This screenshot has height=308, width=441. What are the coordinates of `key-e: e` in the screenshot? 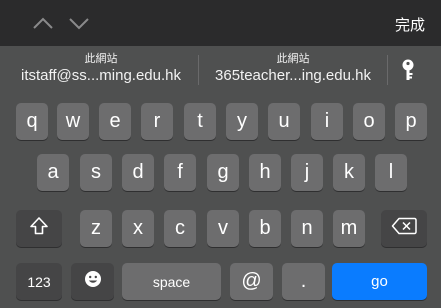 It's located at (115, 121).